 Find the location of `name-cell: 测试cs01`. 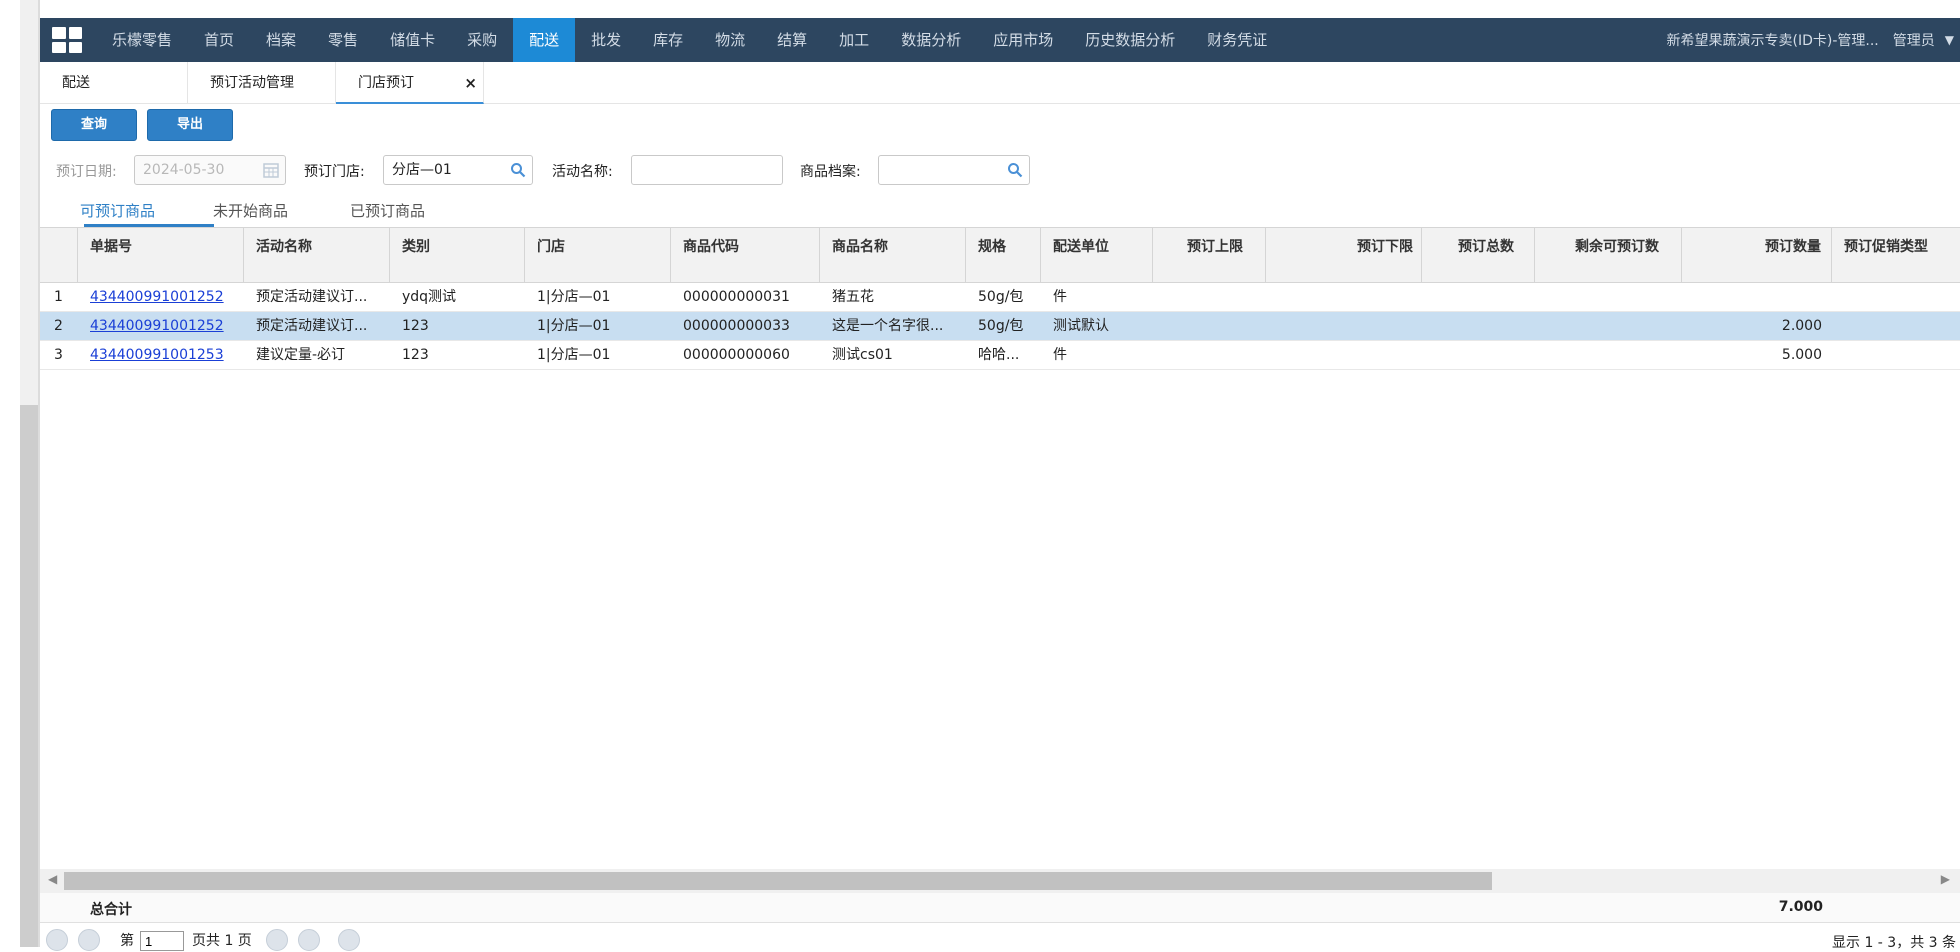

name-cell: 测试cs01 is located at coordinates (862, 355).